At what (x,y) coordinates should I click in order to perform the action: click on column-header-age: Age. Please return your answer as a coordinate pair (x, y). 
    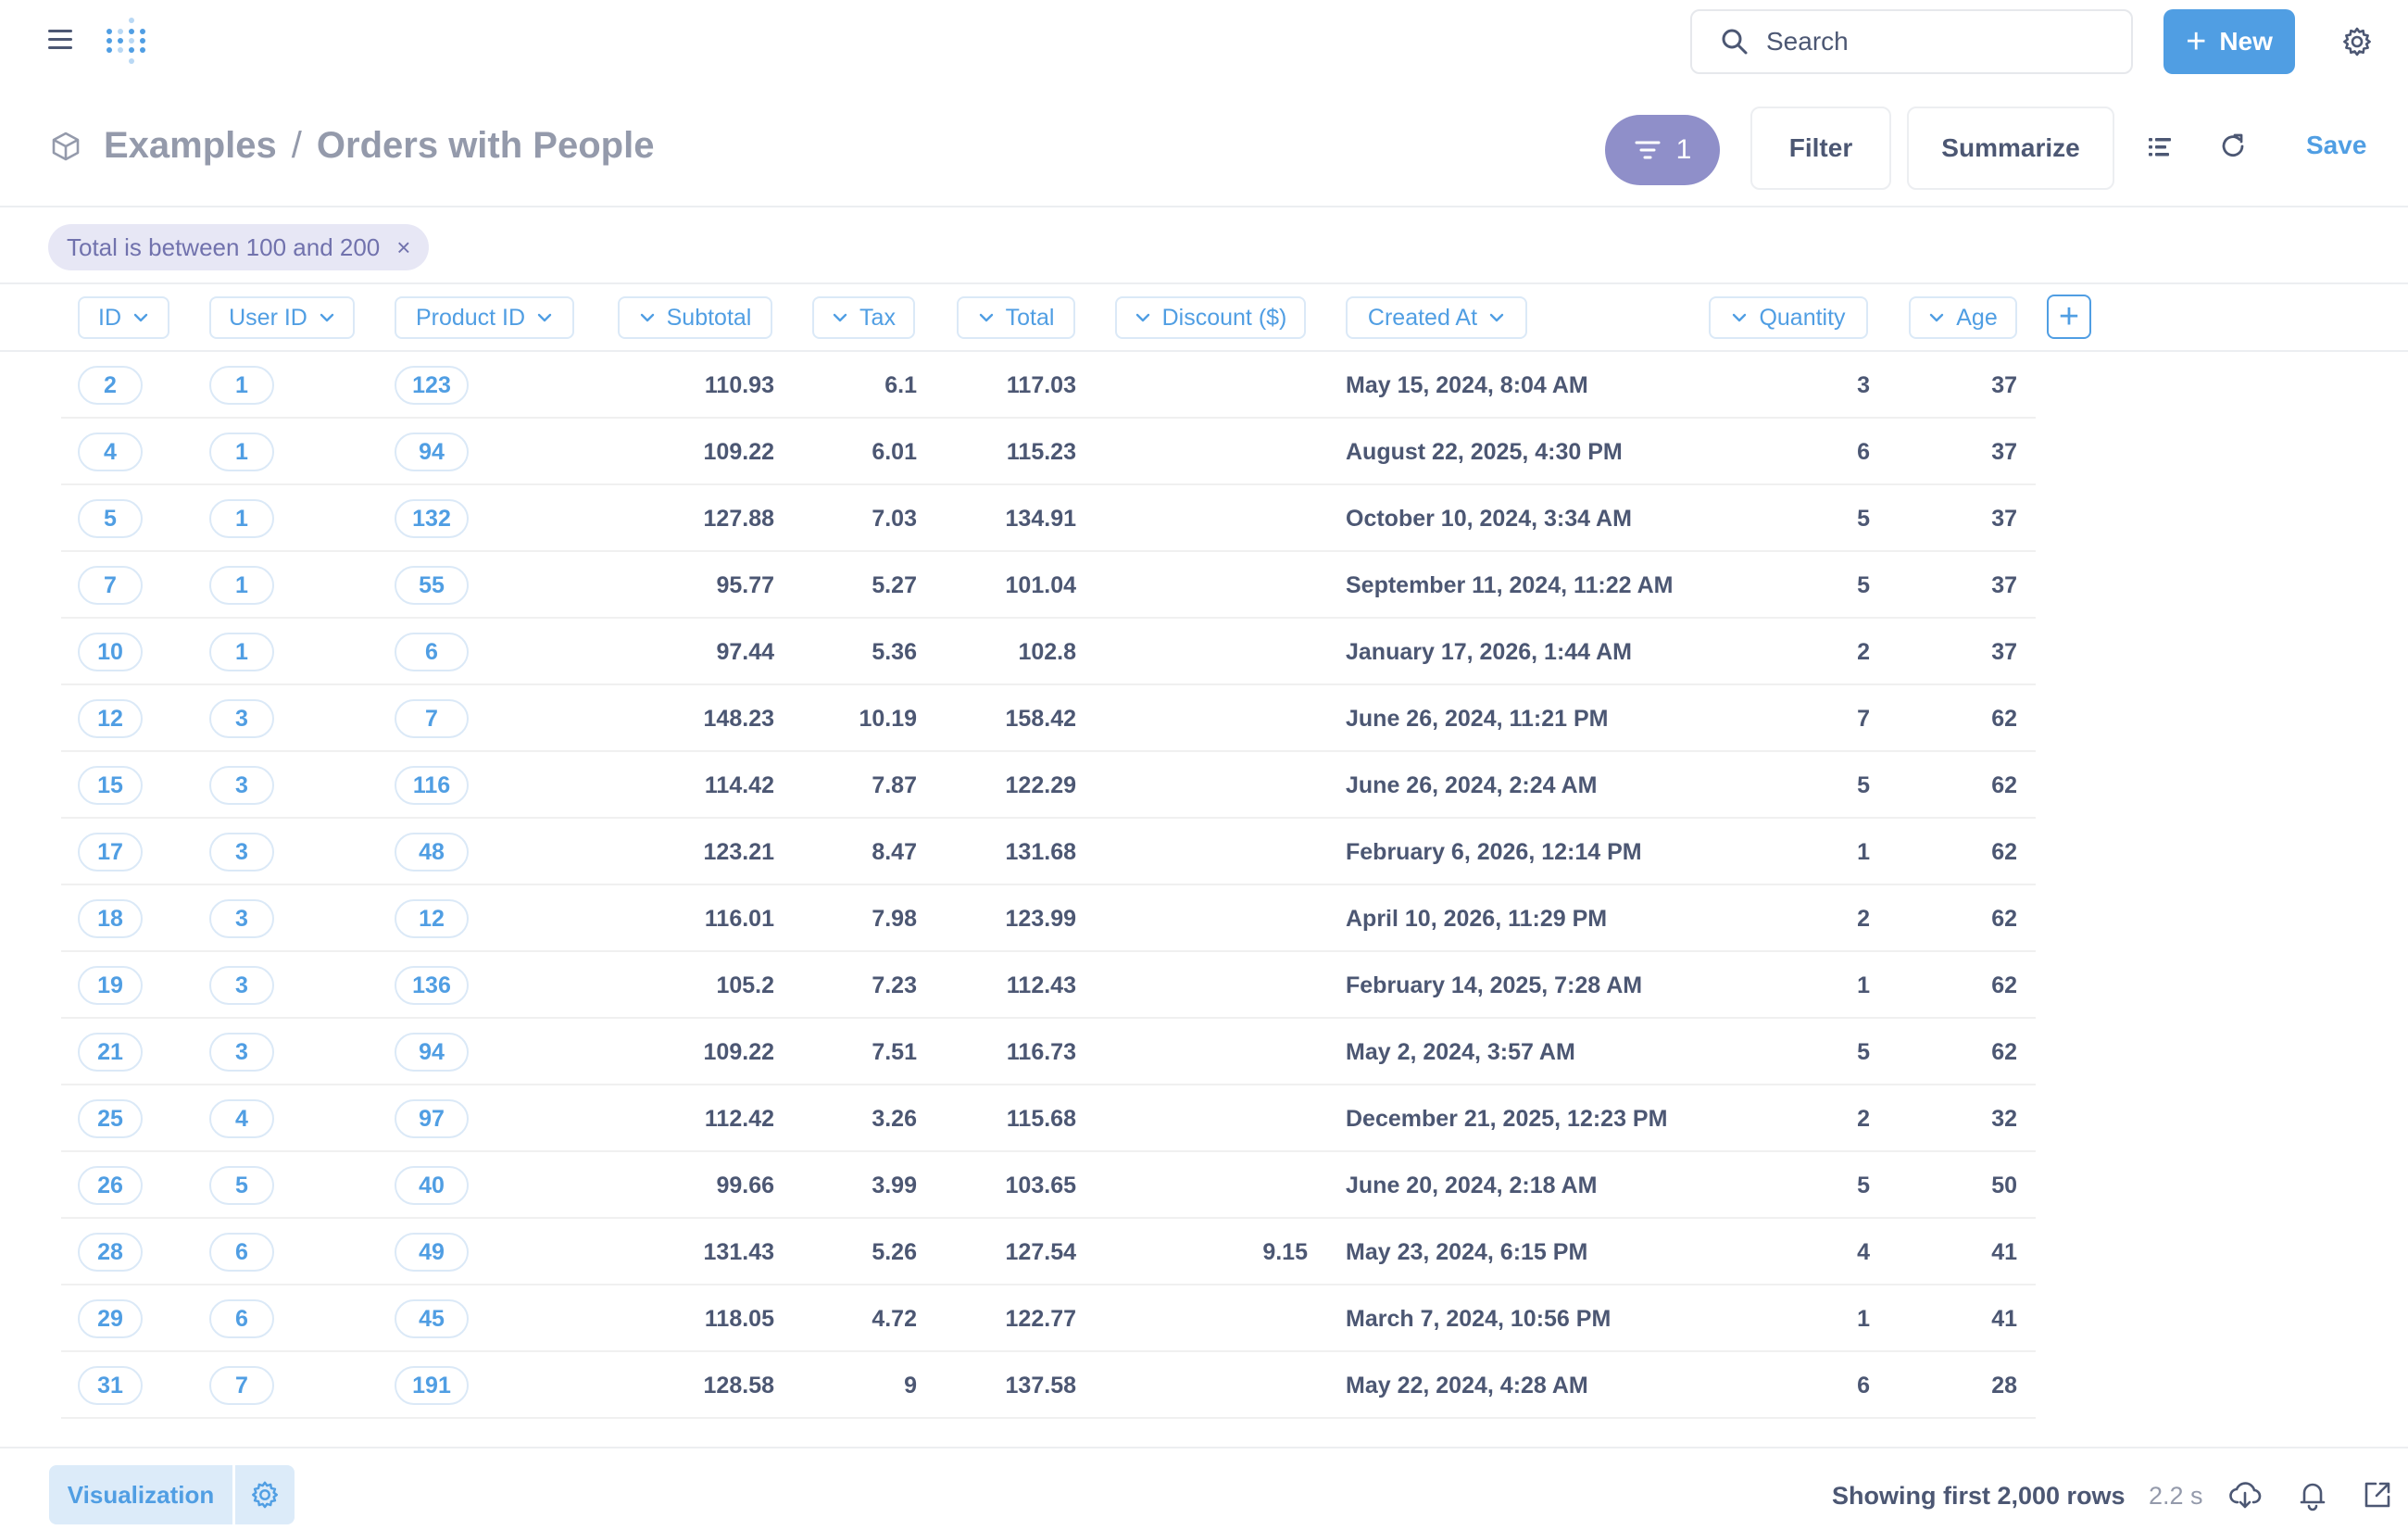
    Looking at the image, I should click on (1963, 317).